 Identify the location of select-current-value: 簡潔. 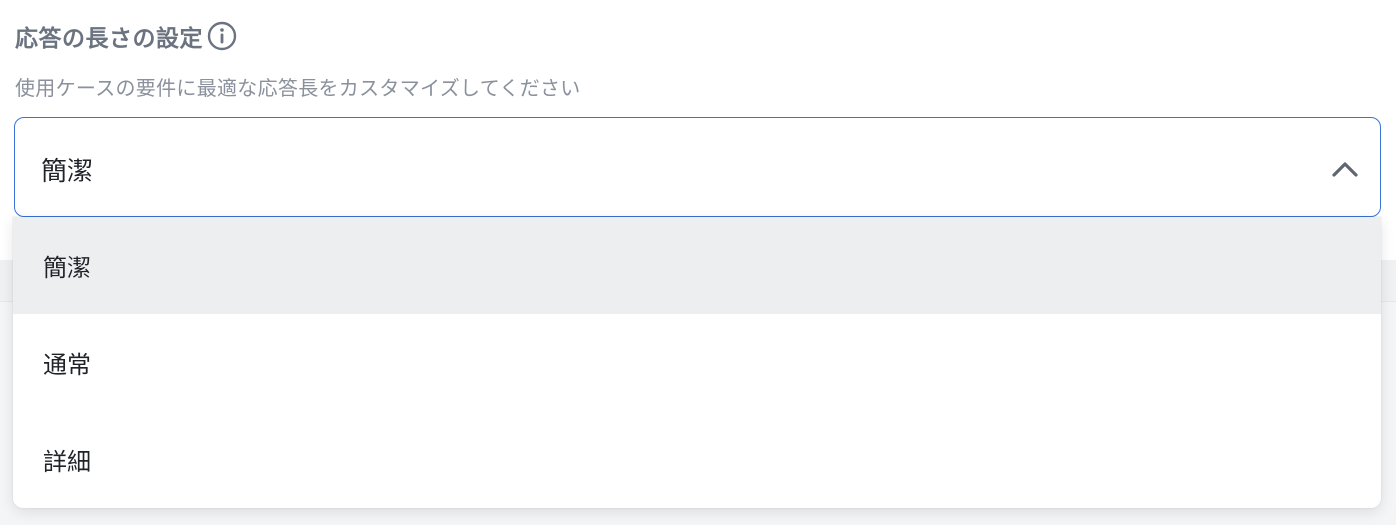
(67, 172).